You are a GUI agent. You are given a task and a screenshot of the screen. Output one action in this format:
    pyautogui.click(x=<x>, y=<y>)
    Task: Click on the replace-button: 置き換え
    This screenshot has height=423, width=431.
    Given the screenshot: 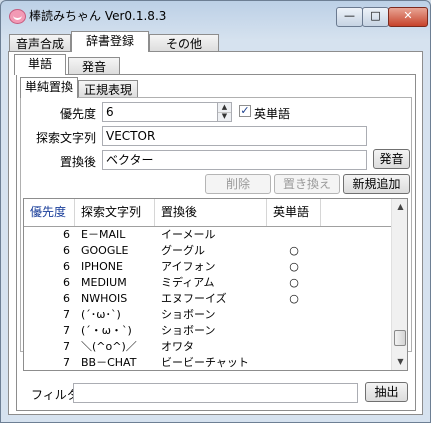 What is the action you would take?
    pyautogui.click(x=307, y=184)
    